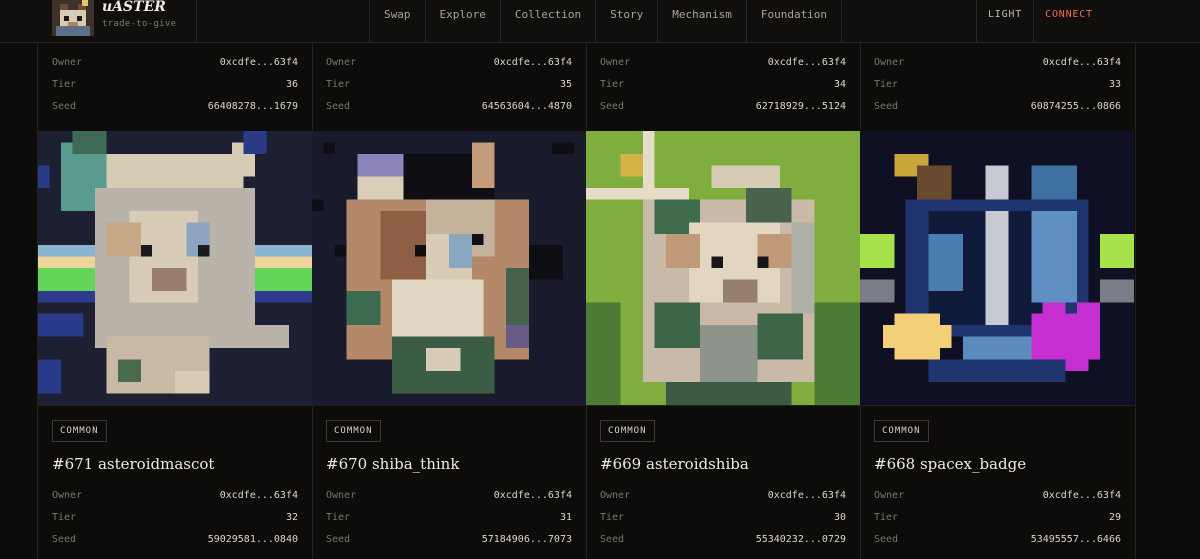 This screenshot has width=1200, height=559. I want to click on seed-row: Seed 57184906...7073, so click(449, 542).